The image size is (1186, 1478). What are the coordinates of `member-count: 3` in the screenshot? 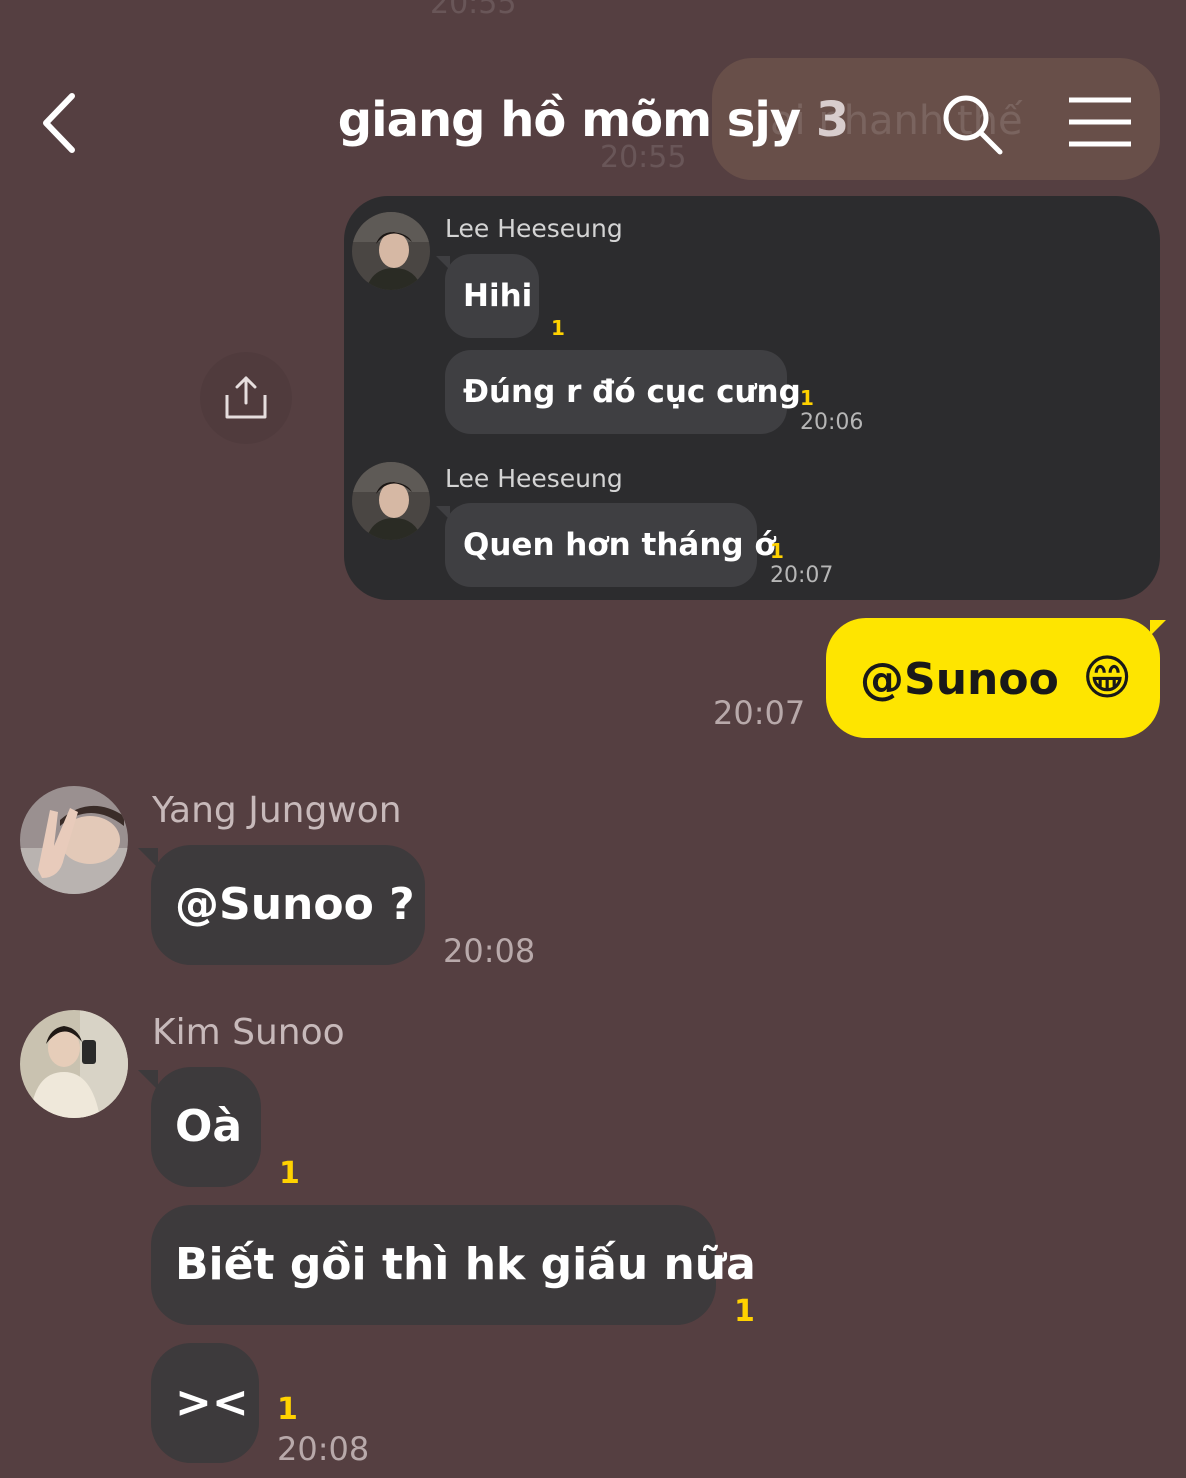 It's located at (832, 120).